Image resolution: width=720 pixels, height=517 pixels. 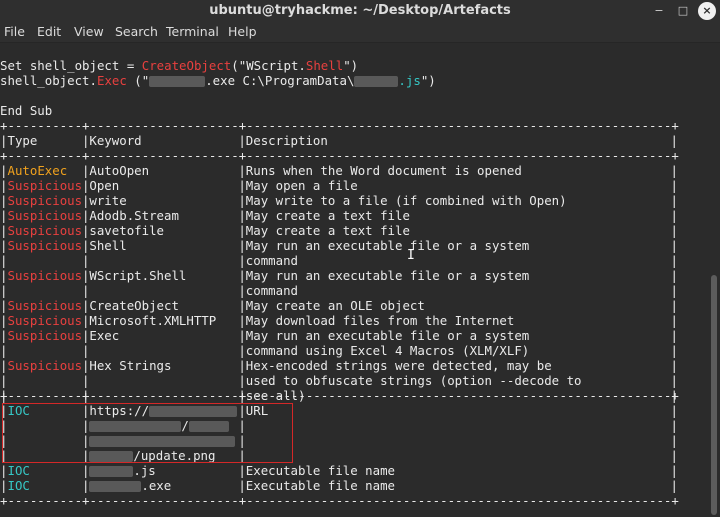 What do you see at coordinates (104, 335) in the screenshot?
I see `row-keyword: Exec` at bounding box center [104, 335].